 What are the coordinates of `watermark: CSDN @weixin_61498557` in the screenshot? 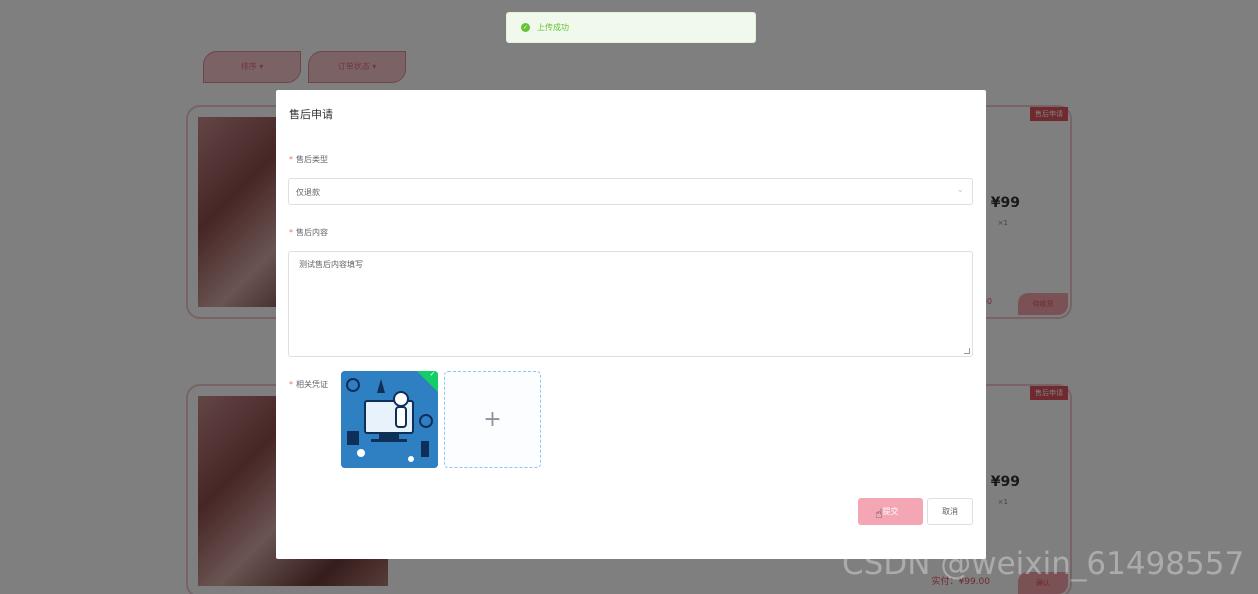 It's located at (1043, 564).